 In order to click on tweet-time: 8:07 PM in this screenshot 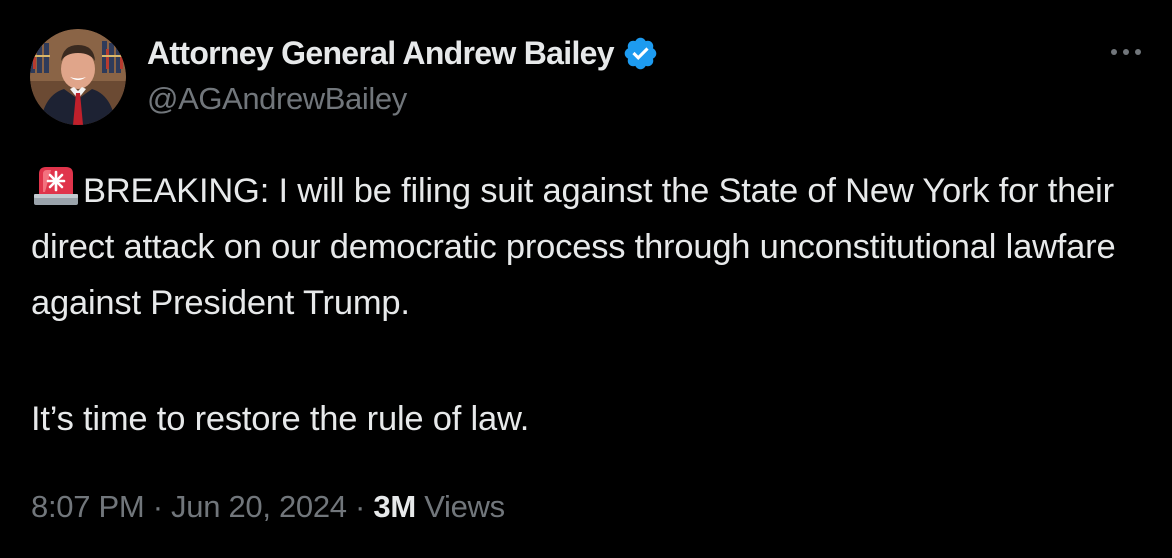, I will do `click(88, 506)`.